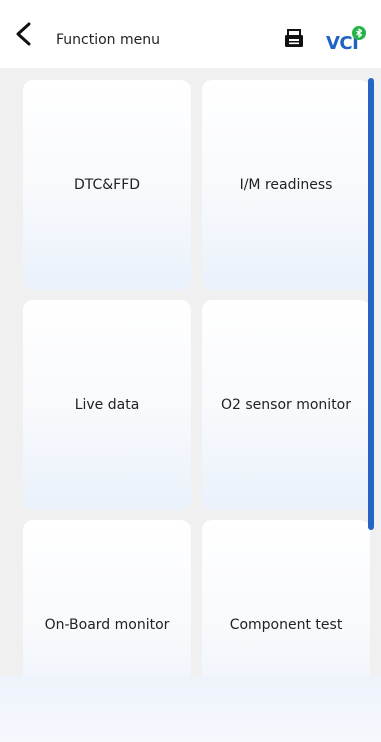 This screenshot has height=742, width=381. What do you see at coordinates (108, 40) in the screenshot?
I see `page-title: Function menu` at bounding box center [108, 40].